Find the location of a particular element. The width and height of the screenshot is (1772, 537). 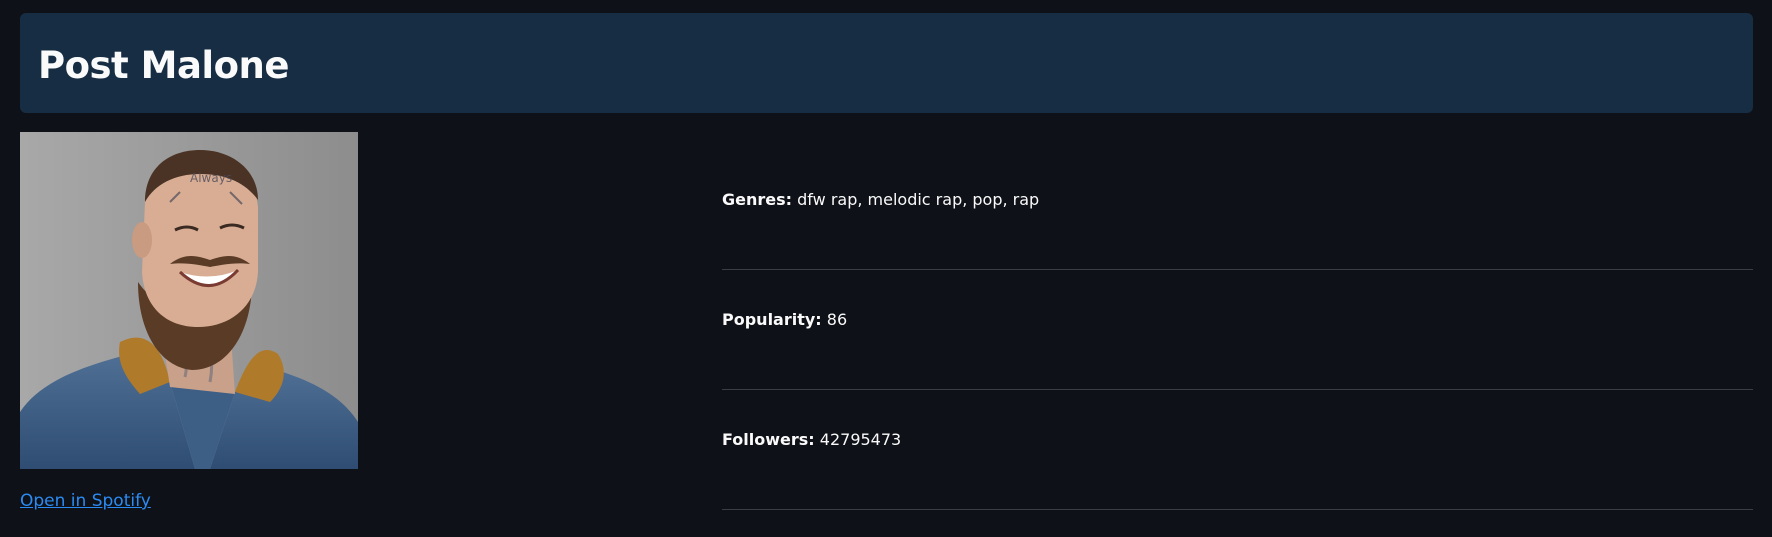

artist-photo-illustration: Always is located at coordinates (189, 300).